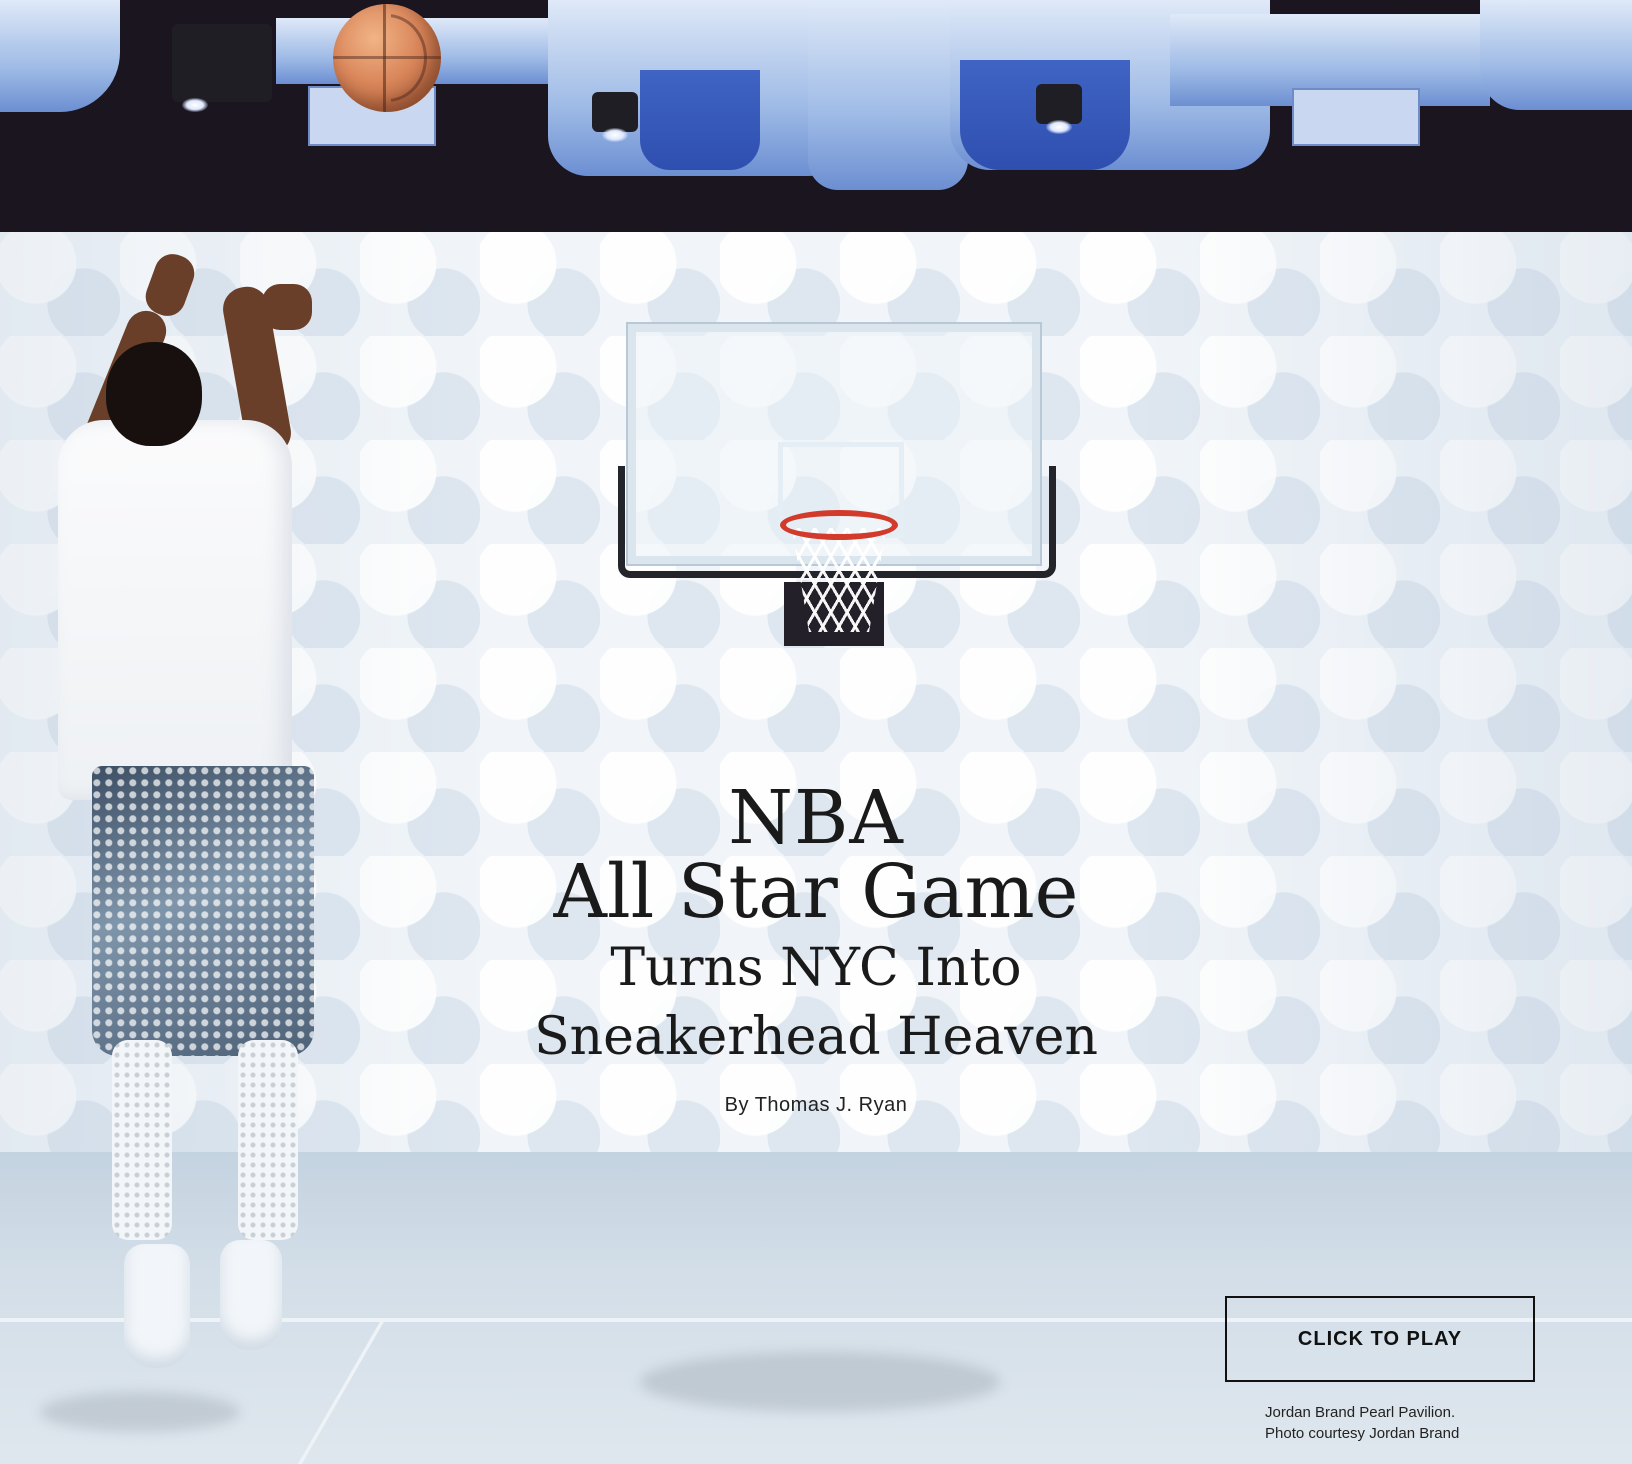  Describe the element at coordinates (1362, 1433) in the screenshot. I see `caption-line-2: Photo courtesy Jordan Brand` at that location.